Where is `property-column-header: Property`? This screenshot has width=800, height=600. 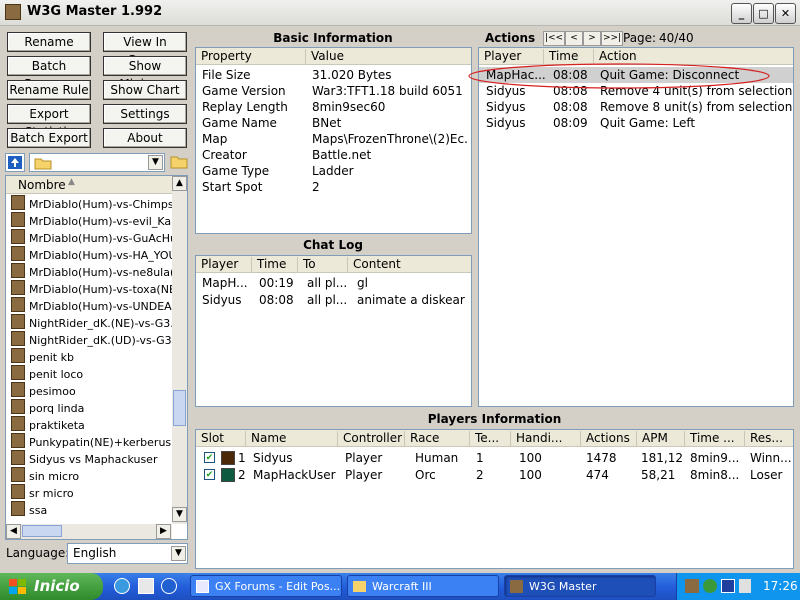
property-column-header: Property is located at coordinates (251, 56).